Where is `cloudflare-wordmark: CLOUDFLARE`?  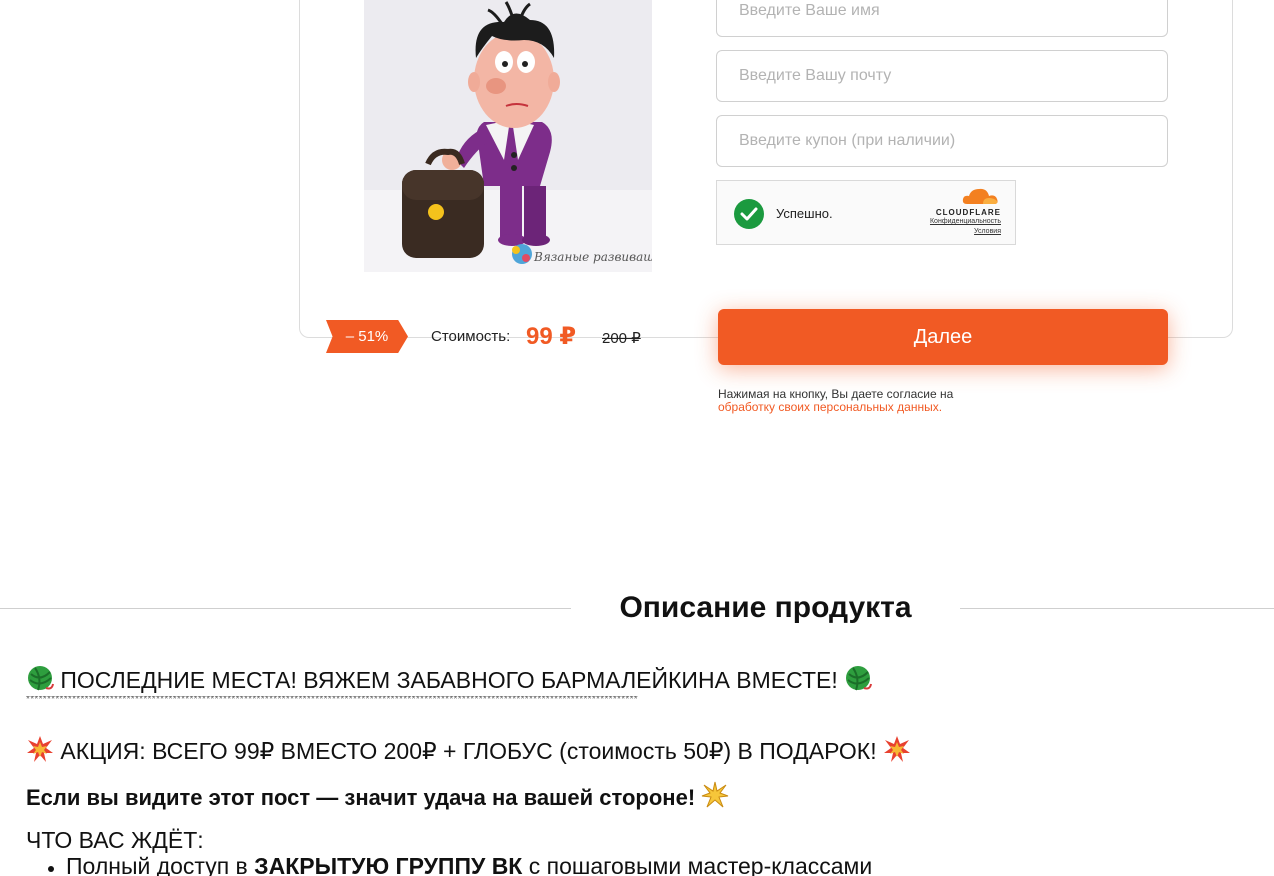 cloudflare-wordmark: CLOUDFLARE is located at coordinates (968, 212).